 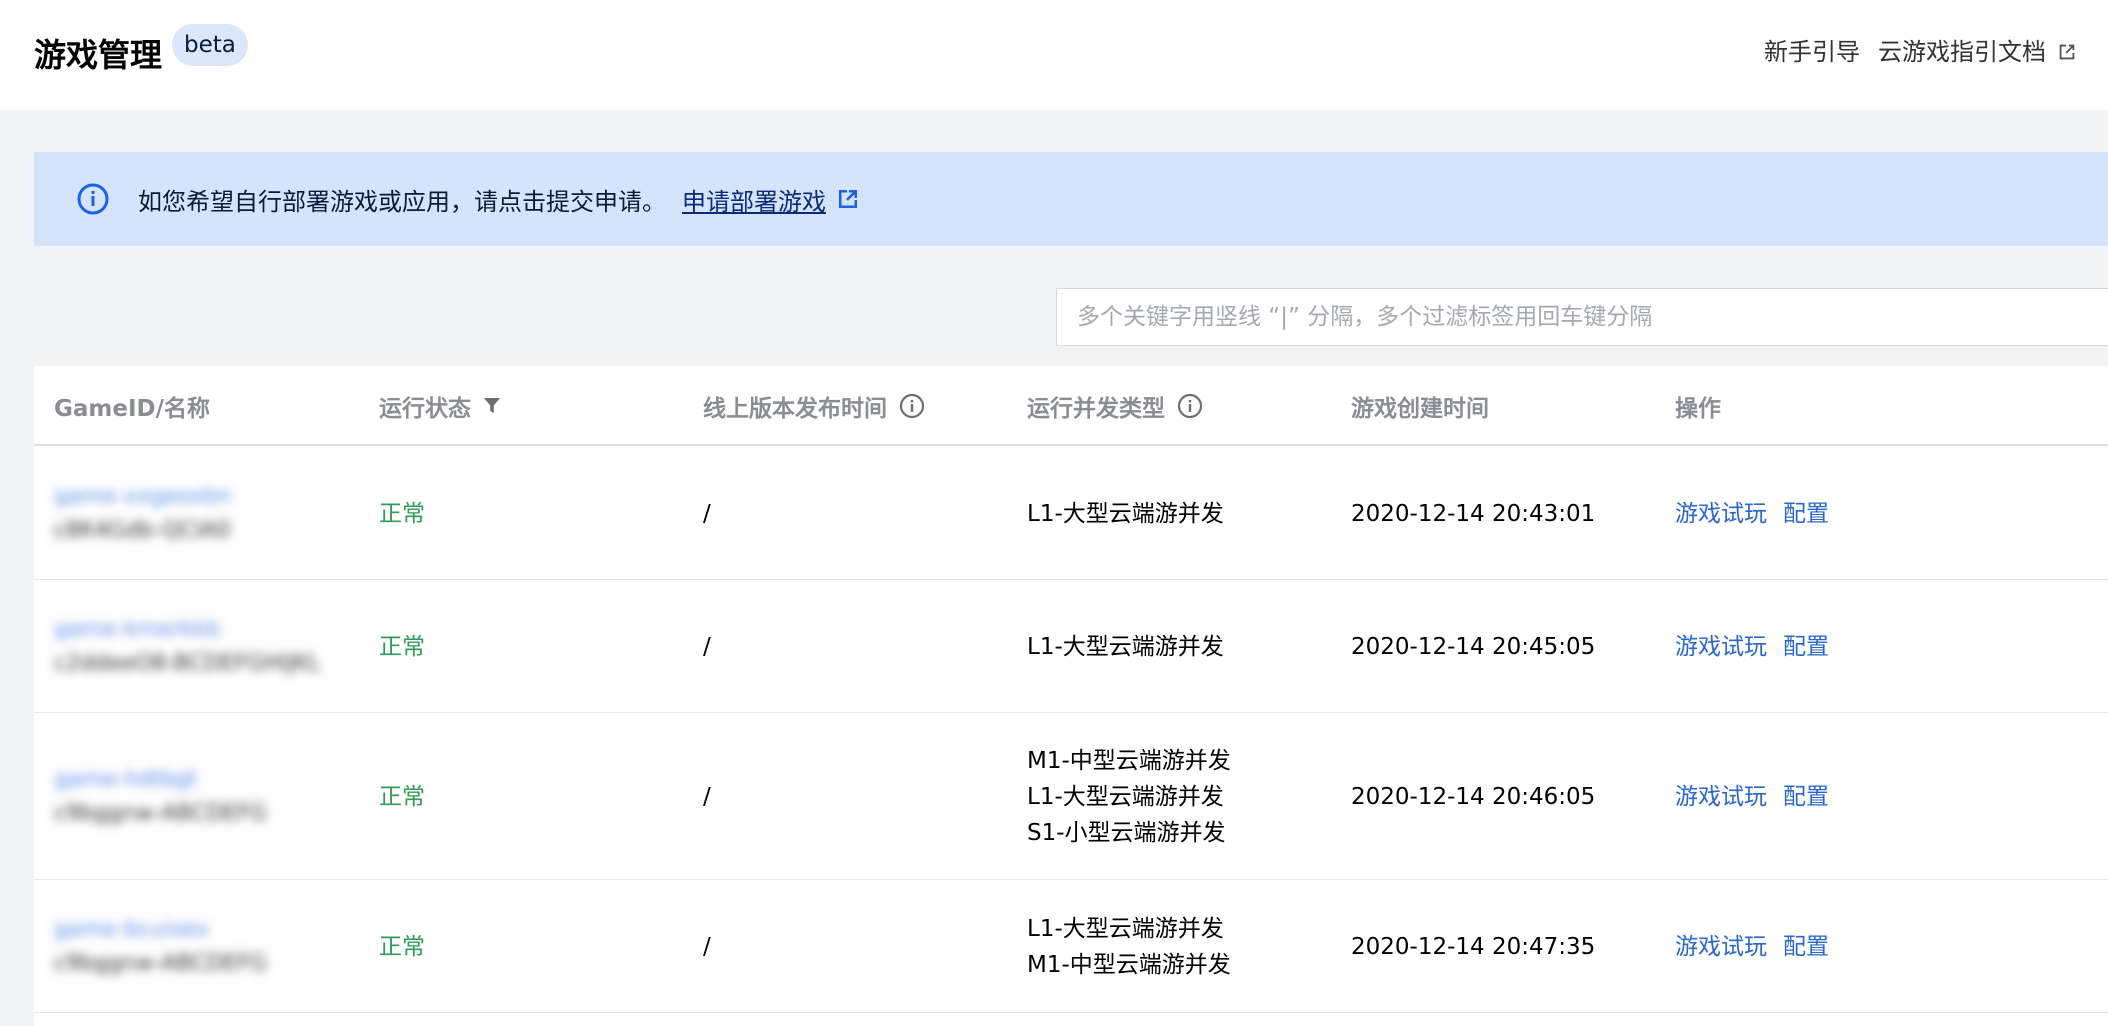 I want to click on column-header-label: 线上版本发布时间, so click(x=795, y=409).